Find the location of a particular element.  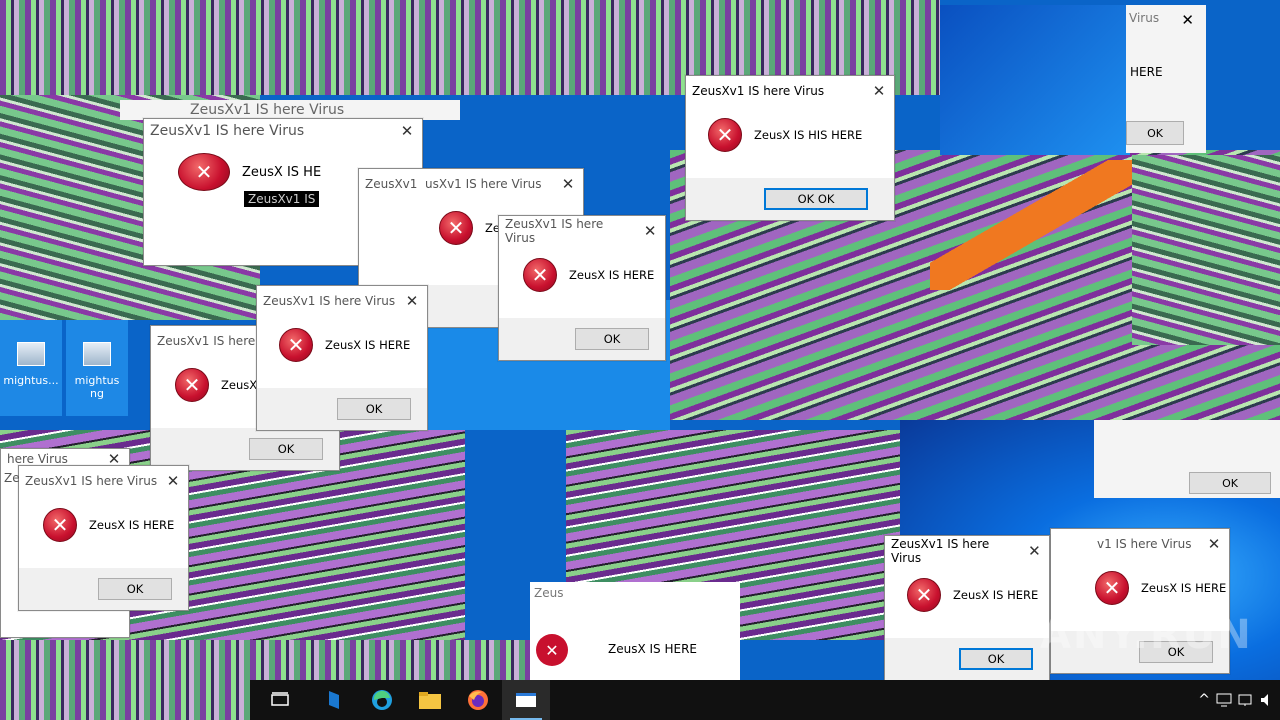

system-tray: ^ is located at coordinates (1239, 700).